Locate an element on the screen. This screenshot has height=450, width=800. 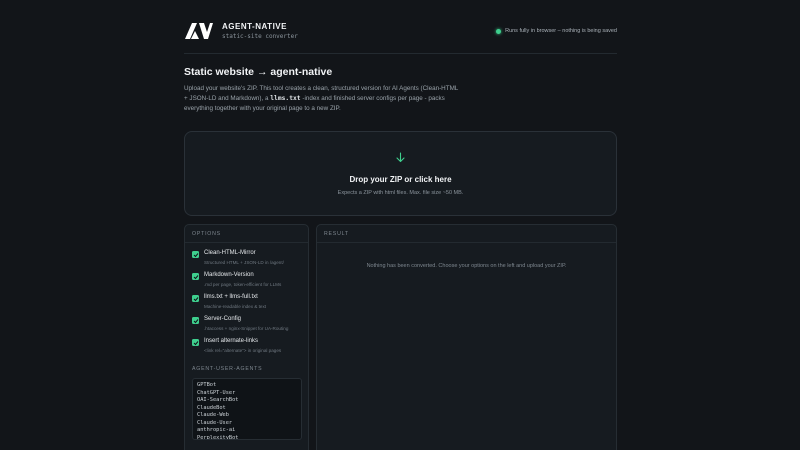
brand: AGENT-NATIVE static-site converter is located at coordinates (260, 31).